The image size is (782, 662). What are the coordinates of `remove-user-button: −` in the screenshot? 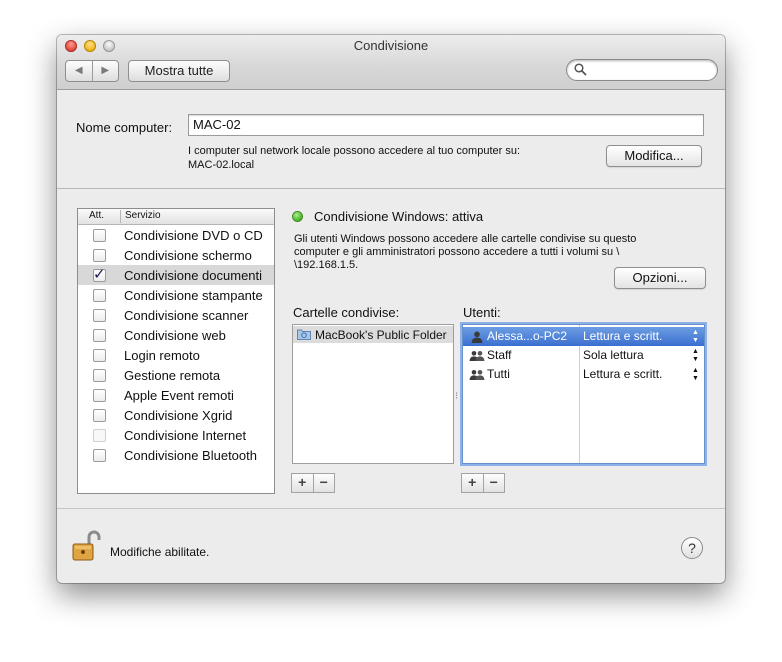 It's located at (493, 483).